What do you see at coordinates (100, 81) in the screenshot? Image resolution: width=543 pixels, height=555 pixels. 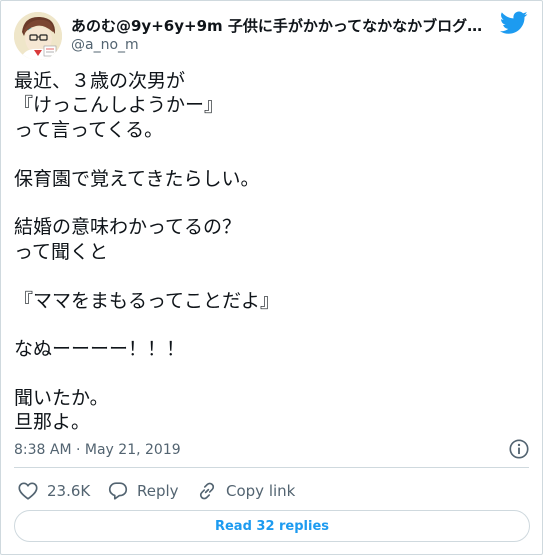 I see `tweet-line: 最近、３歳の次男が` at bounding box center [100, 81].